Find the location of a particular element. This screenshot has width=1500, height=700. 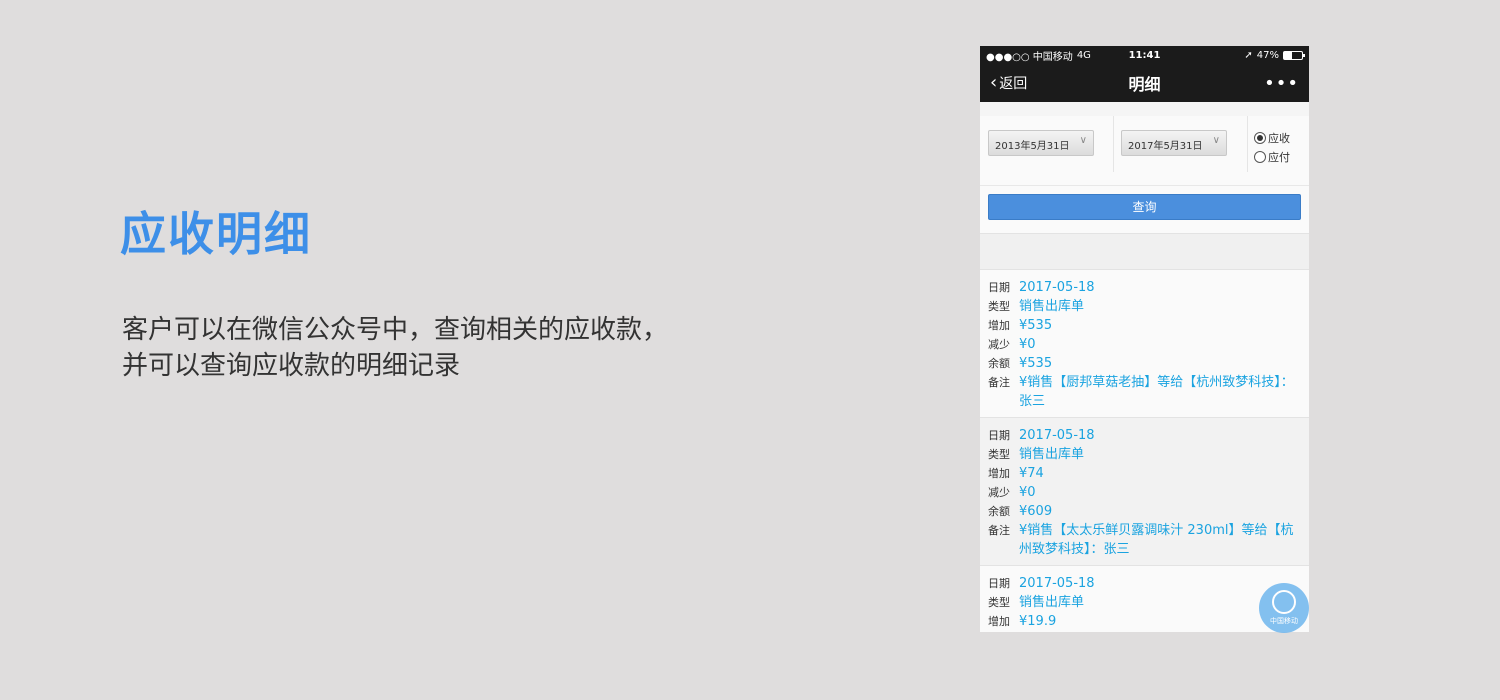

location-arrow-icon: ➚ is located at coordinates (1248, 55).